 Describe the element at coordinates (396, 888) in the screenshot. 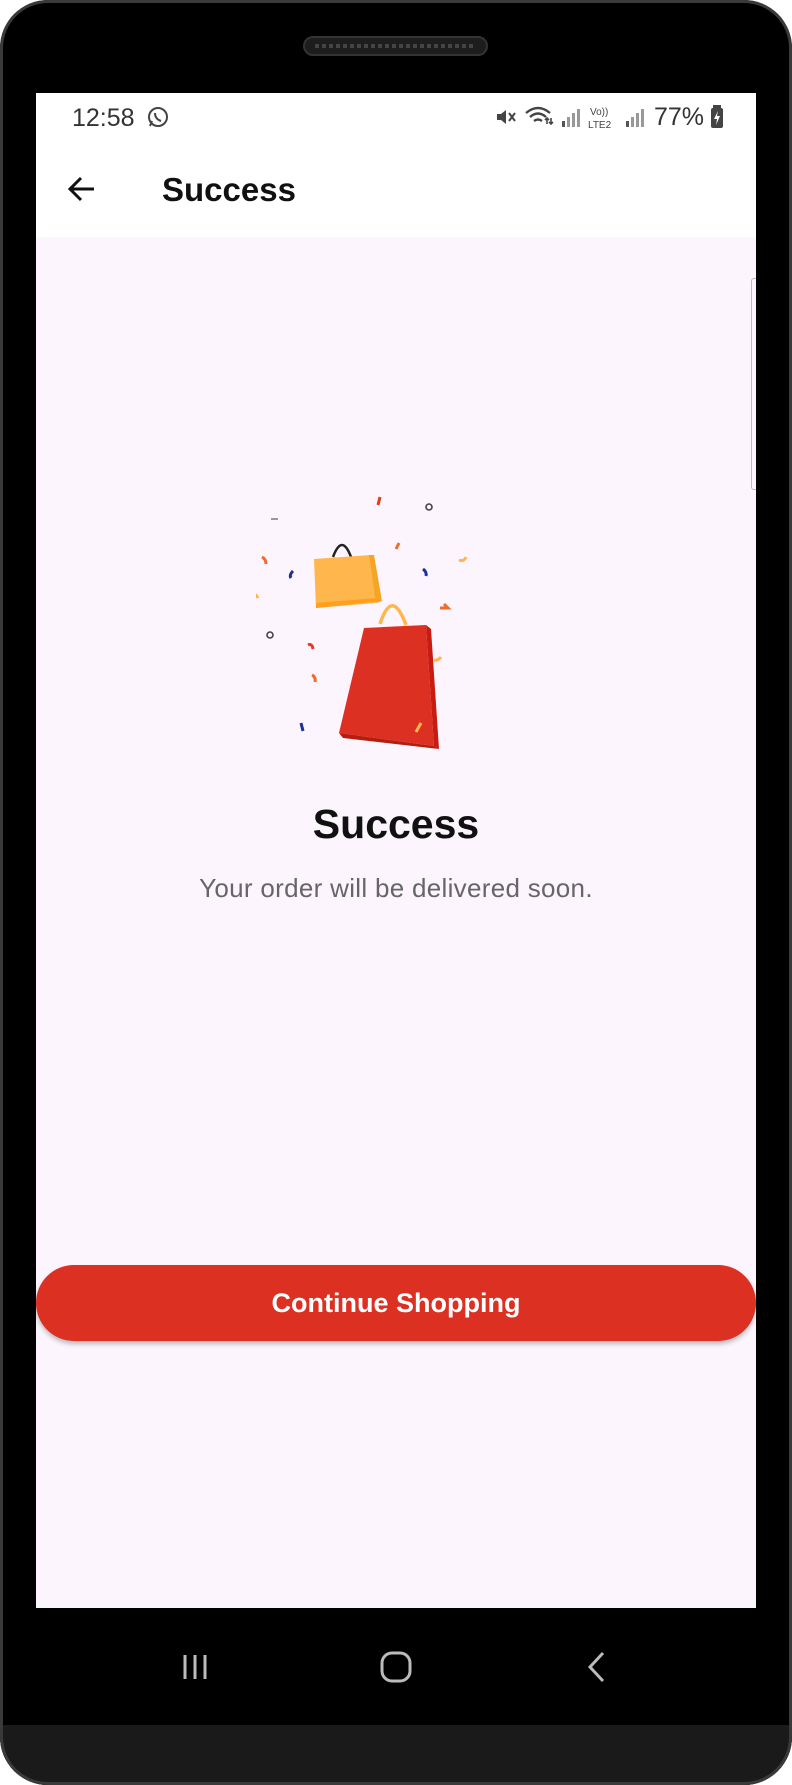

I see `order-message: Your order will be delivered soon.` at that location.